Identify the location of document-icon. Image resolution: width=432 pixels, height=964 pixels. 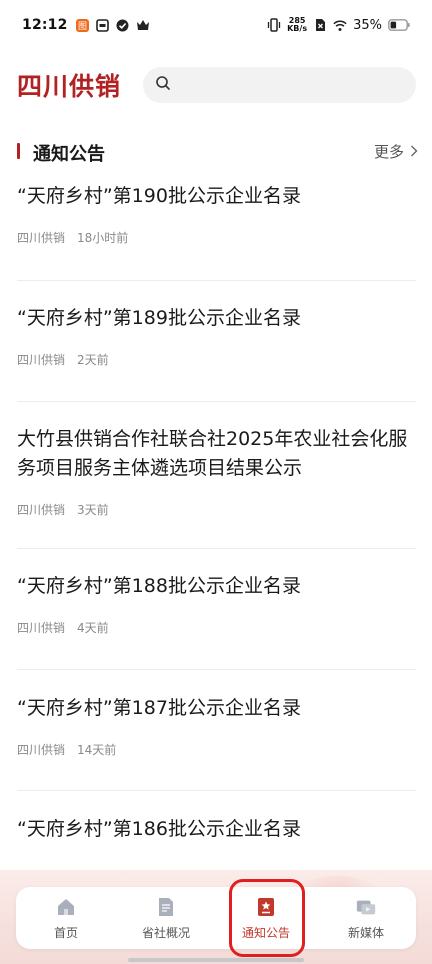
(166, 907).